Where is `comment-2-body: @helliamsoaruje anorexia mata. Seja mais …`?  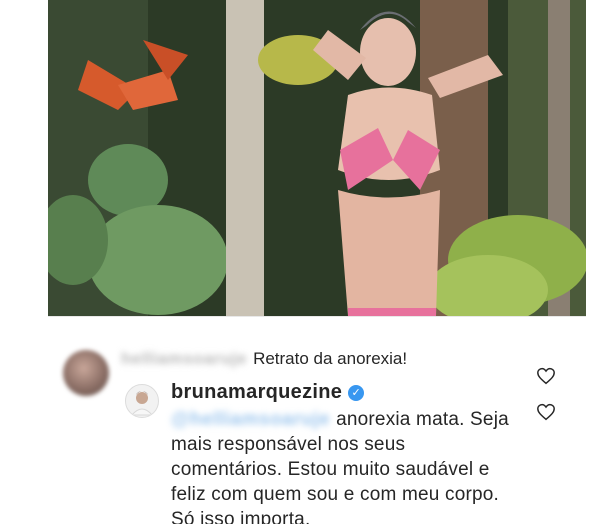
comment-2-body: @helliamsoaruje anorexia mata. Seja mais … is located at coordinates (346, 465).